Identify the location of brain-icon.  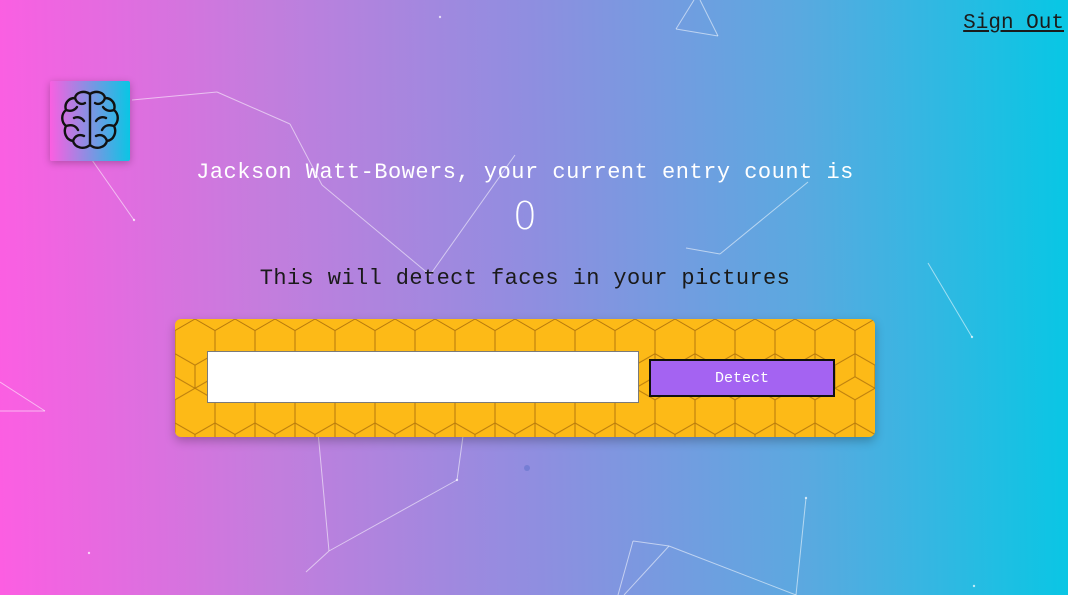
(90, 119).